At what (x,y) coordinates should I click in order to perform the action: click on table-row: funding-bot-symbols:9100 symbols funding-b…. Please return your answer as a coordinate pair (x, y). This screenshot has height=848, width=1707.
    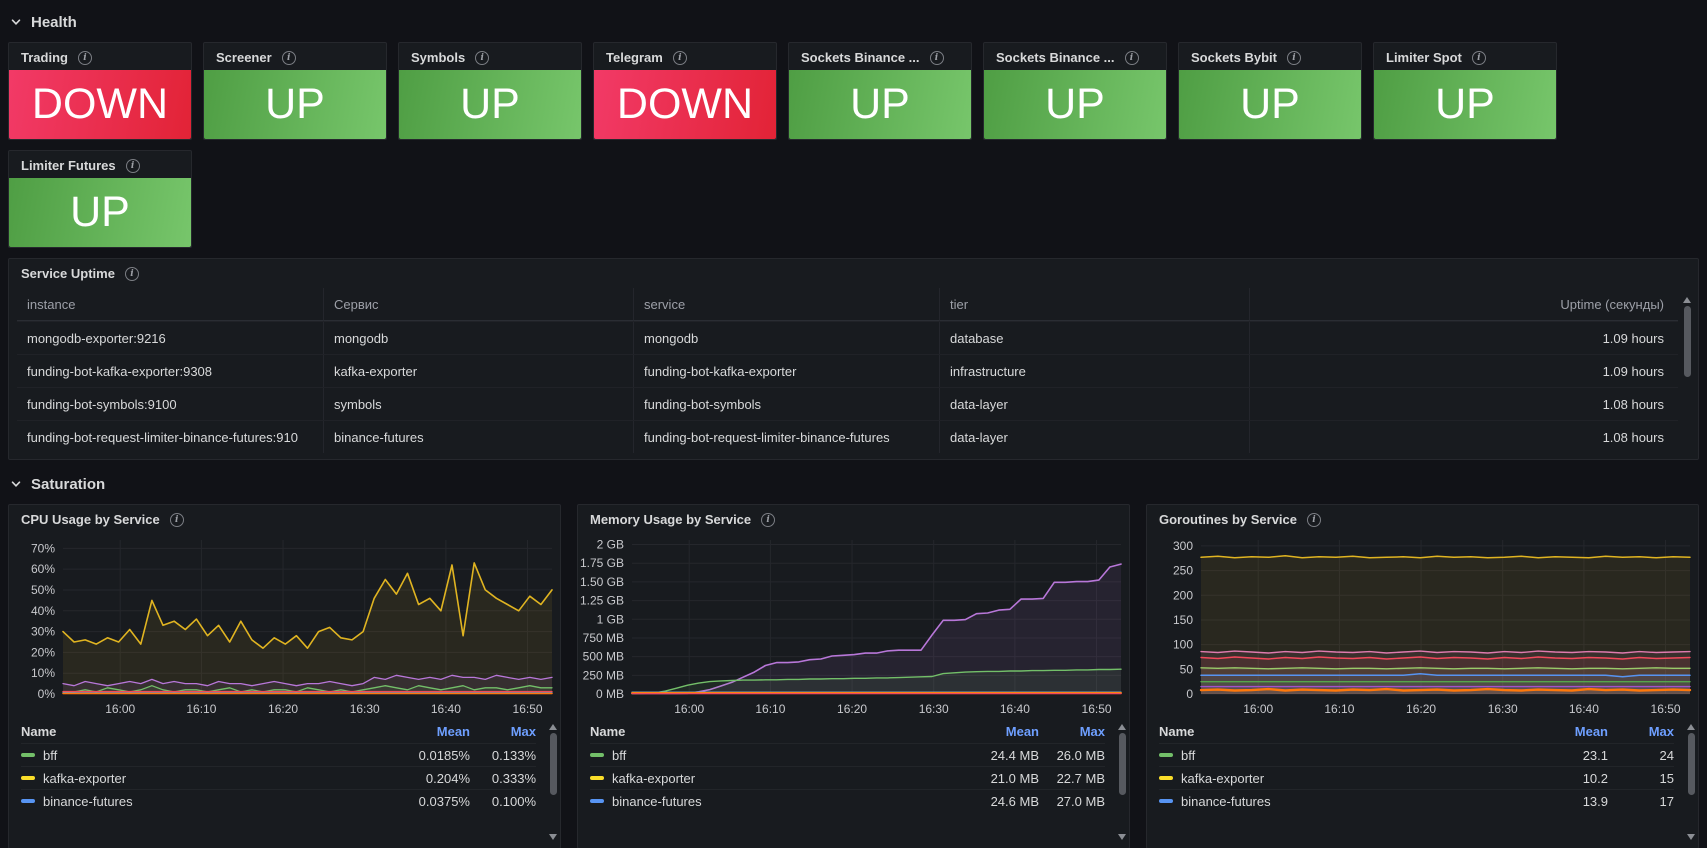
    Looking at the image, I should click on (847, 403).